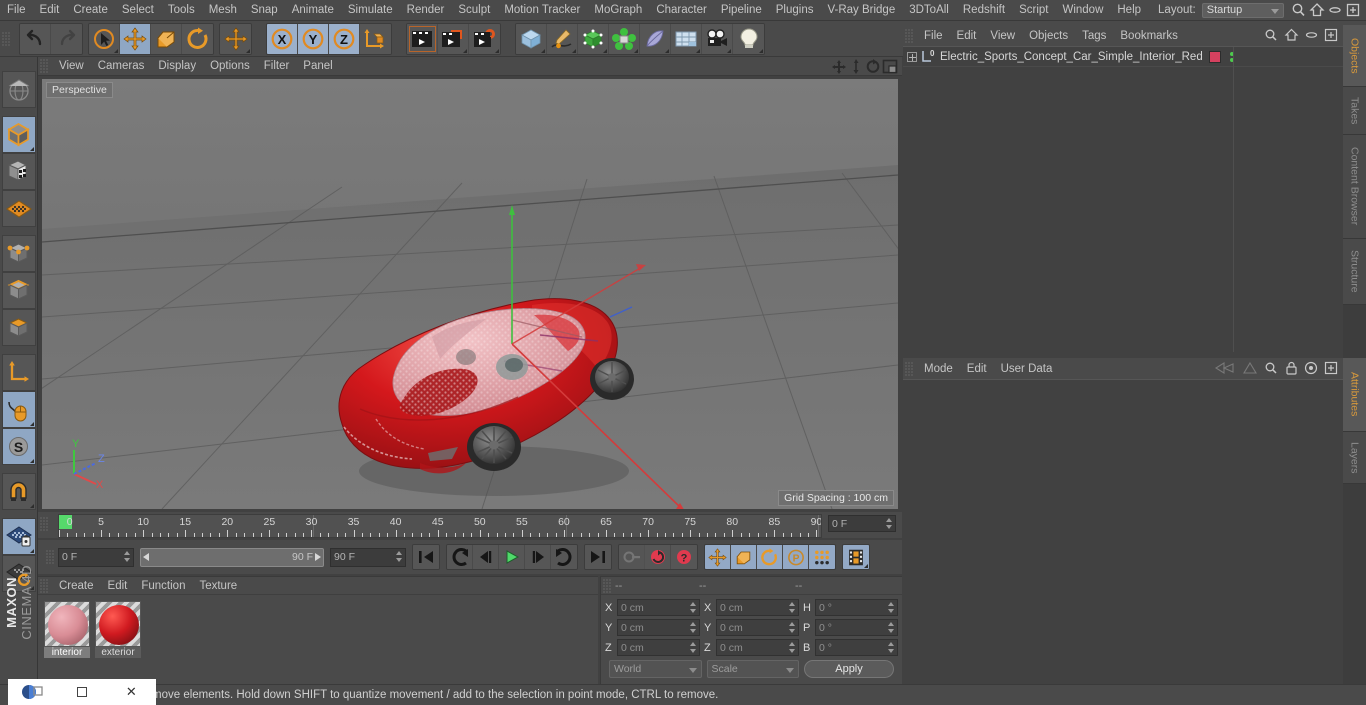 The image size is (1366, 705). What do you see at coordinates (757, 607) in the screenshot?
I see `size-x-field: 0 cm` at bounding box center [757, 607].